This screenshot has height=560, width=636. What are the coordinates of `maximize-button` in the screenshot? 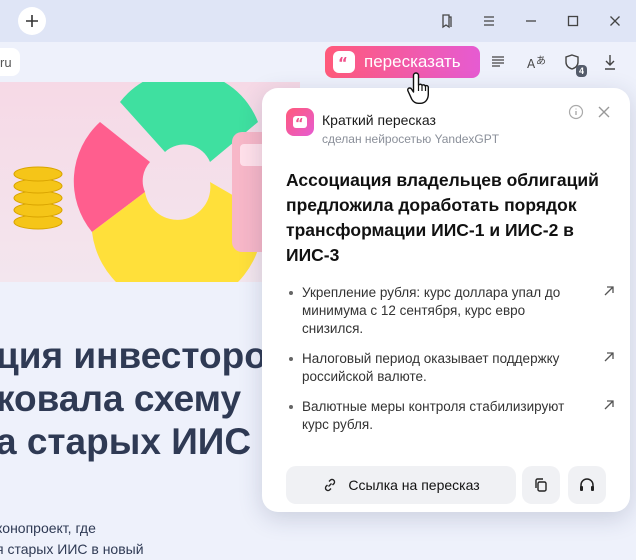 It's located at (573, 21).